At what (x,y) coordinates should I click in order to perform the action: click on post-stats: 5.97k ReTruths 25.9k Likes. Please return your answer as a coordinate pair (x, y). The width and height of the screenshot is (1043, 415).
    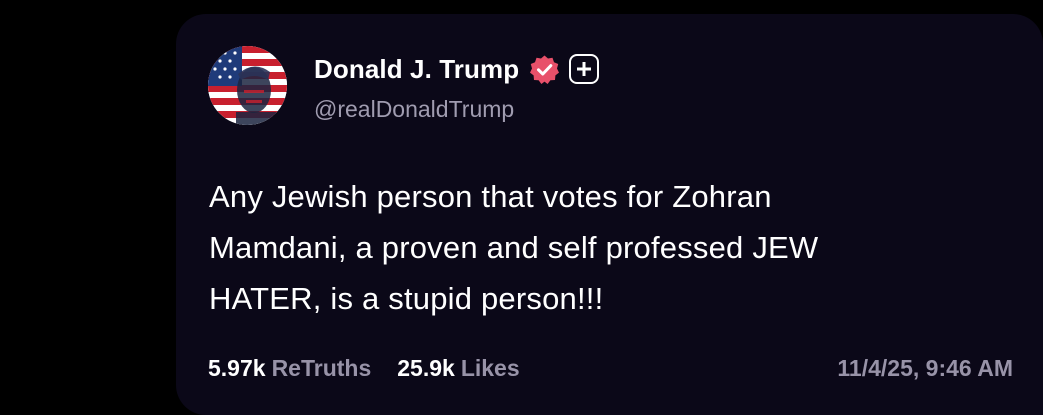
    Looking at the image, I should click on (364, 368).